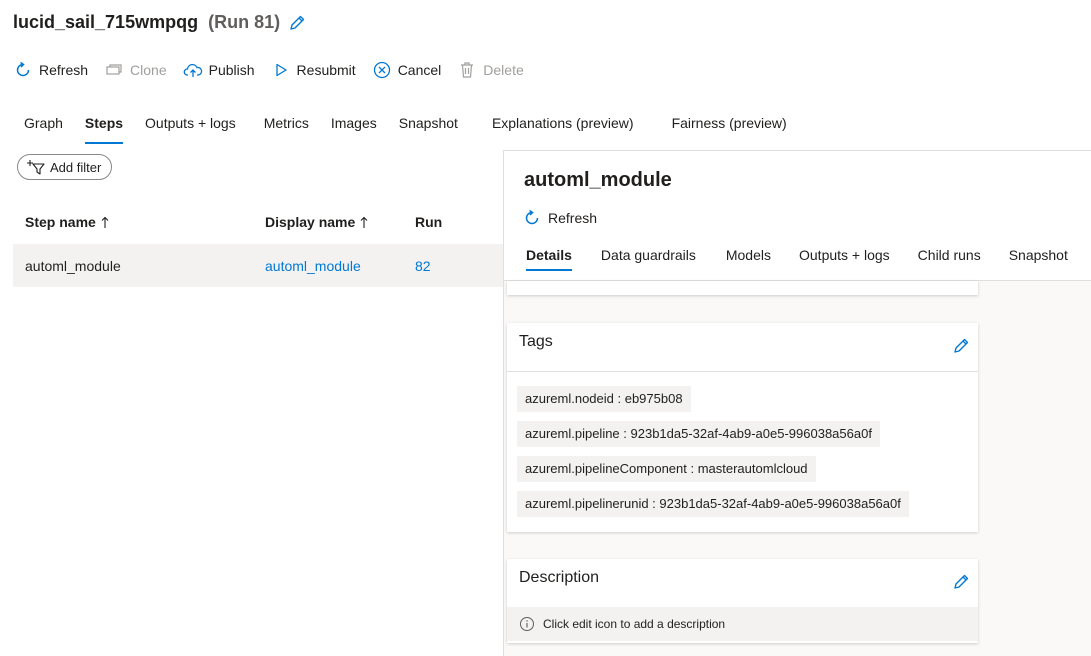 The image size is (1091, 656). What do you see at coordinates (604, 399) in the screenshot?
I see `tag-nodeid: azureml.nodeid : eb975b08` at bounding box center [604, 399].